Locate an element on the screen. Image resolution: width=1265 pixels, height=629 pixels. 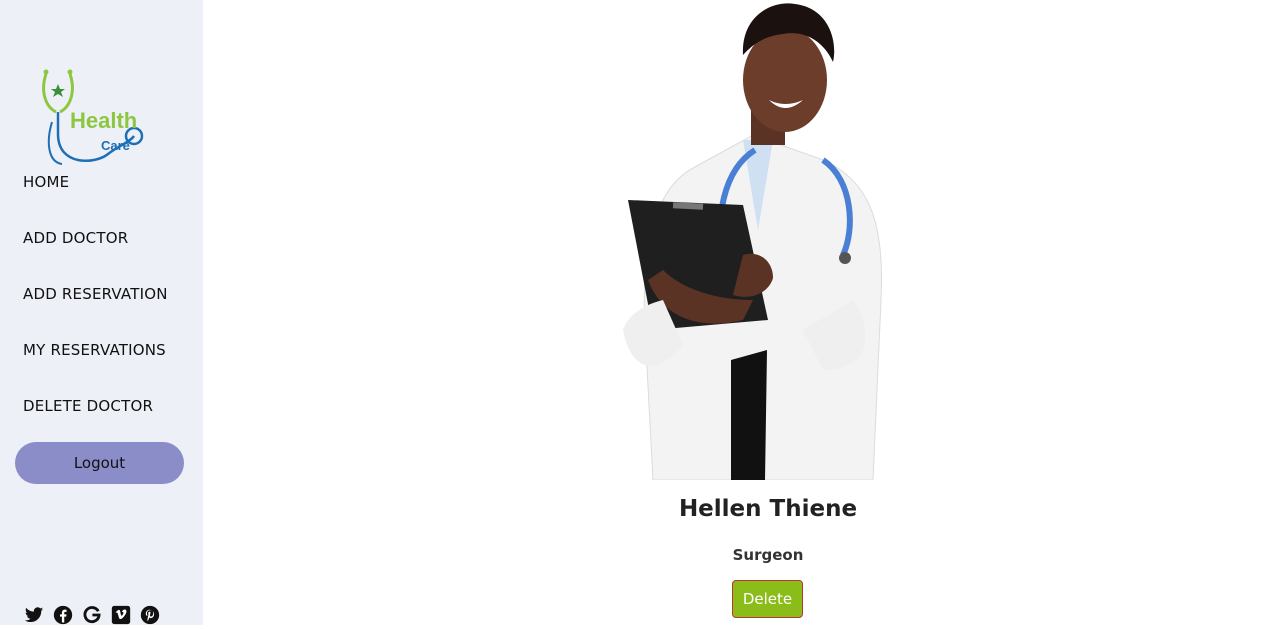
doctor-specialty: Surgeon is located at coordinates (768, 555).